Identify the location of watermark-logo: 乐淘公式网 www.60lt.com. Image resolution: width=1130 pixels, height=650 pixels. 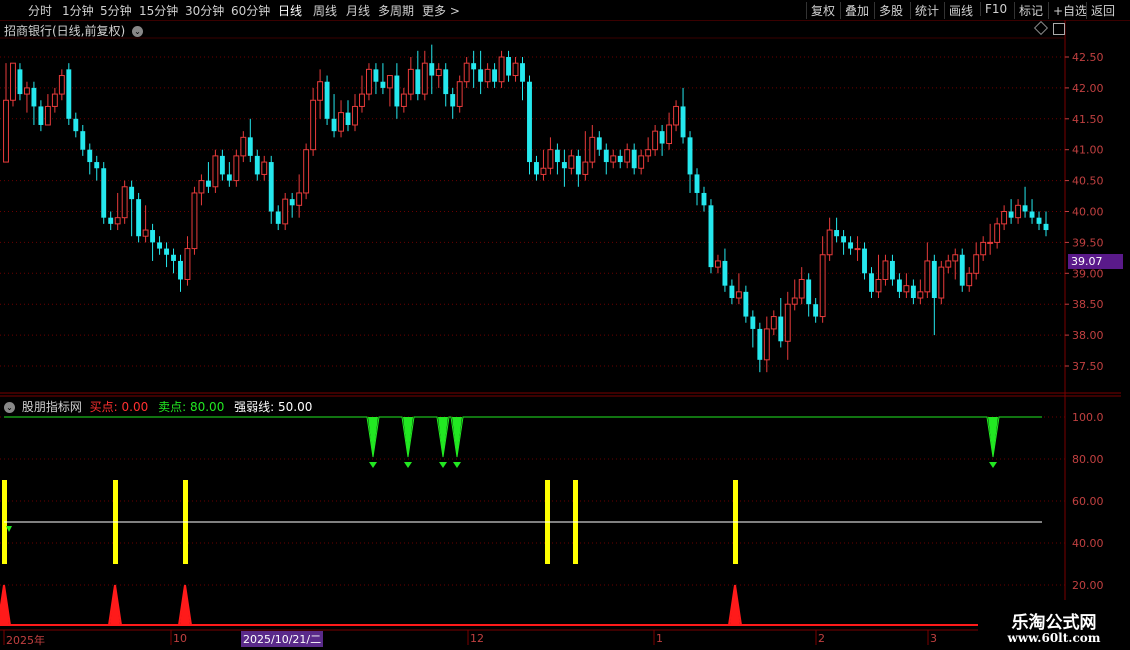
(1054, 625).